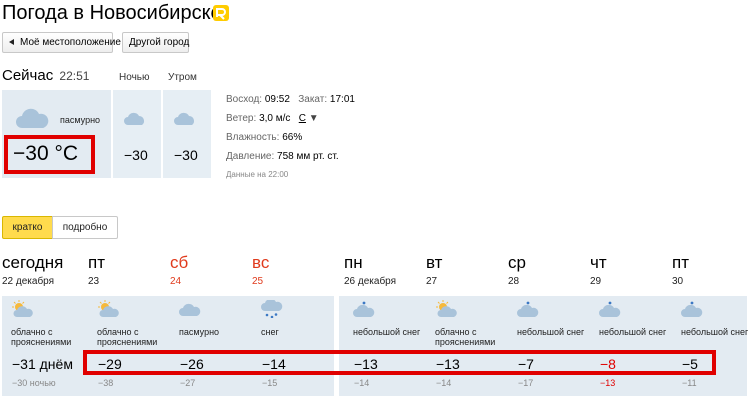 The width and height of the screenshot is (750, 401). Describe the element at coordinates (517, 263) in the screenshot. I see `day-name: ср` at that location.